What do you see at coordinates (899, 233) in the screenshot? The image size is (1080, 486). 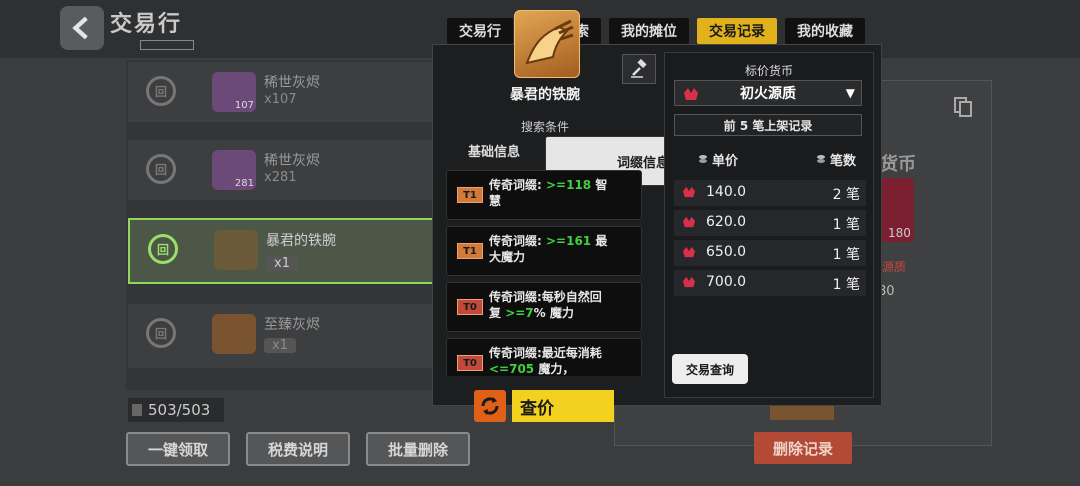 I see `crystal-count: 180` at bounding box center [899, 233].